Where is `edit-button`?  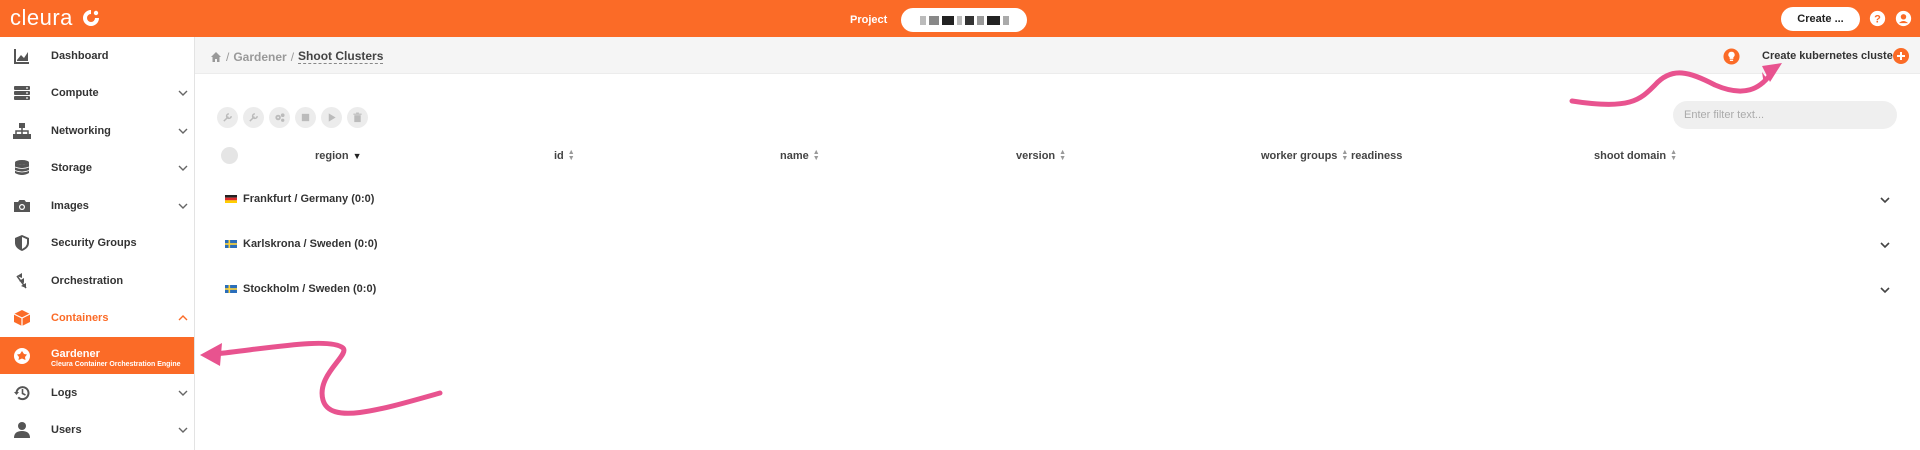 edit-button is located at coordinates (227, 117).